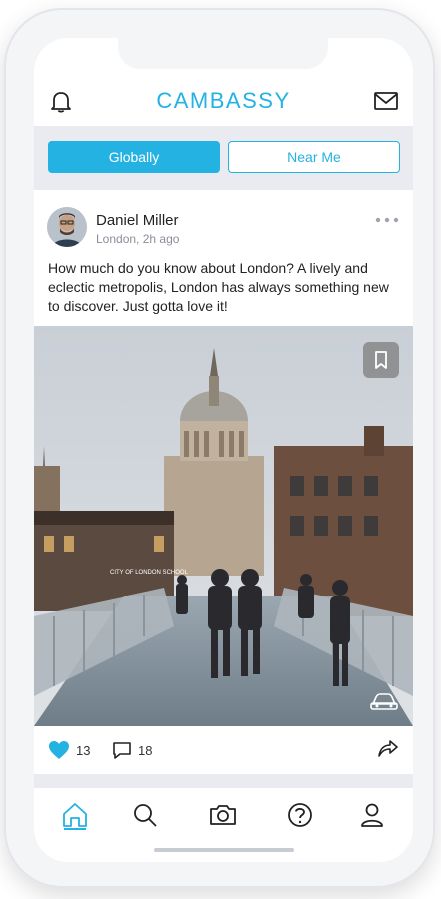  I want to click on camera-icon, so click(223, 815).